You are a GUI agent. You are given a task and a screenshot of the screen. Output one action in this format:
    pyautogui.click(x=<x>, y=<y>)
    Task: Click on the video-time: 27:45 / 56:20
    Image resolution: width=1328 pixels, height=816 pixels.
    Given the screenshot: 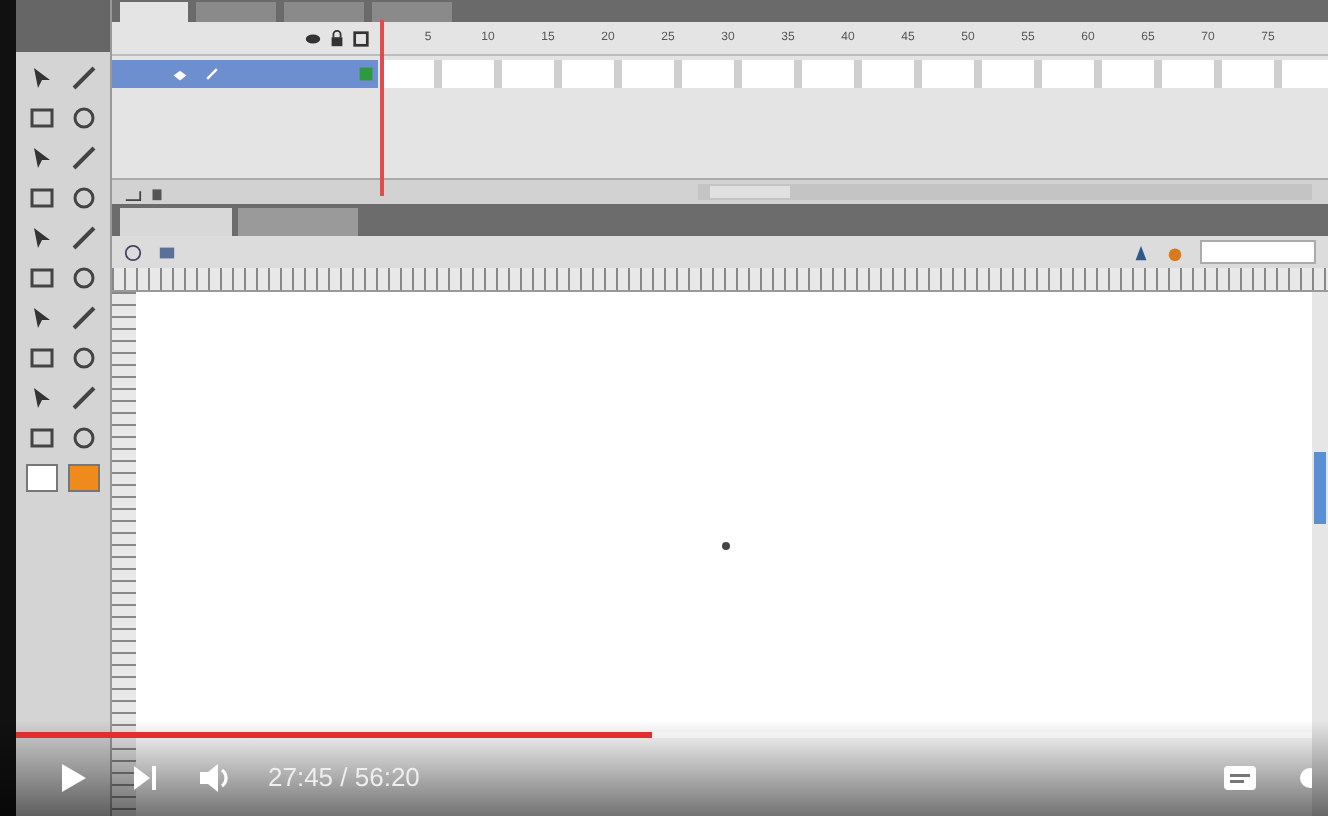 What is the action you would take?
    pyautogui.click(x=344, y=777)
    